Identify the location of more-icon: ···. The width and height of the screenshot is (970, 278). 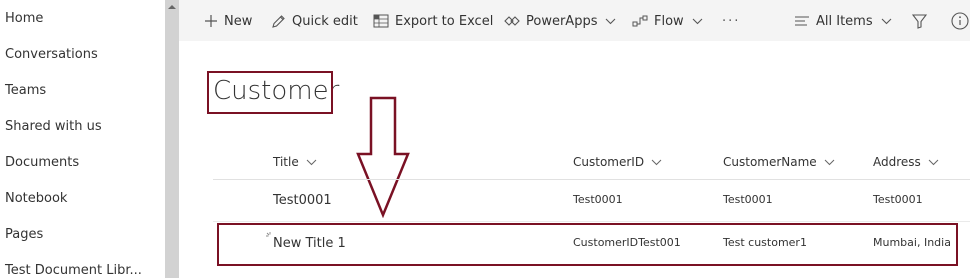
(731, 21).